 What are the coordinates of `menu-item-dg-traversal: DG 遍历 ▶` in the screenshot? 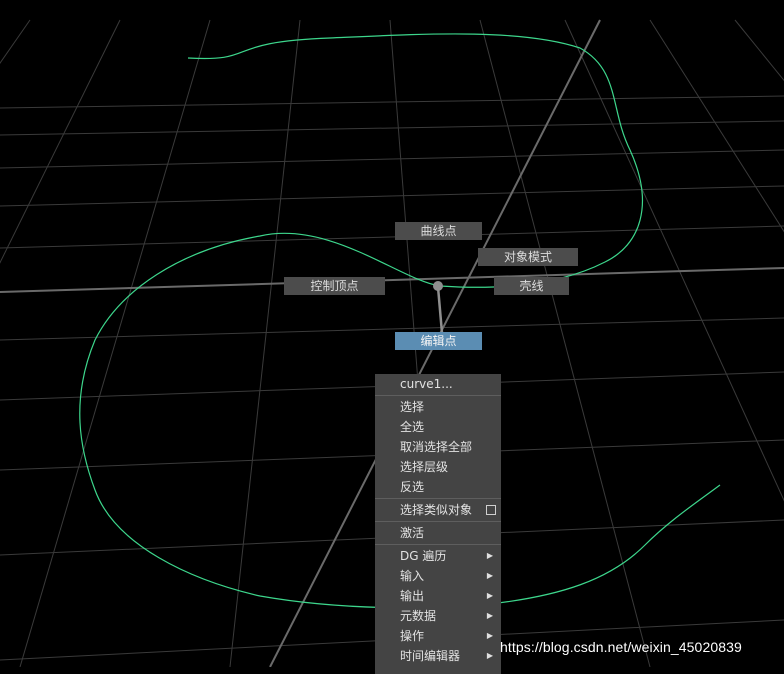 It's located at (438, 556).